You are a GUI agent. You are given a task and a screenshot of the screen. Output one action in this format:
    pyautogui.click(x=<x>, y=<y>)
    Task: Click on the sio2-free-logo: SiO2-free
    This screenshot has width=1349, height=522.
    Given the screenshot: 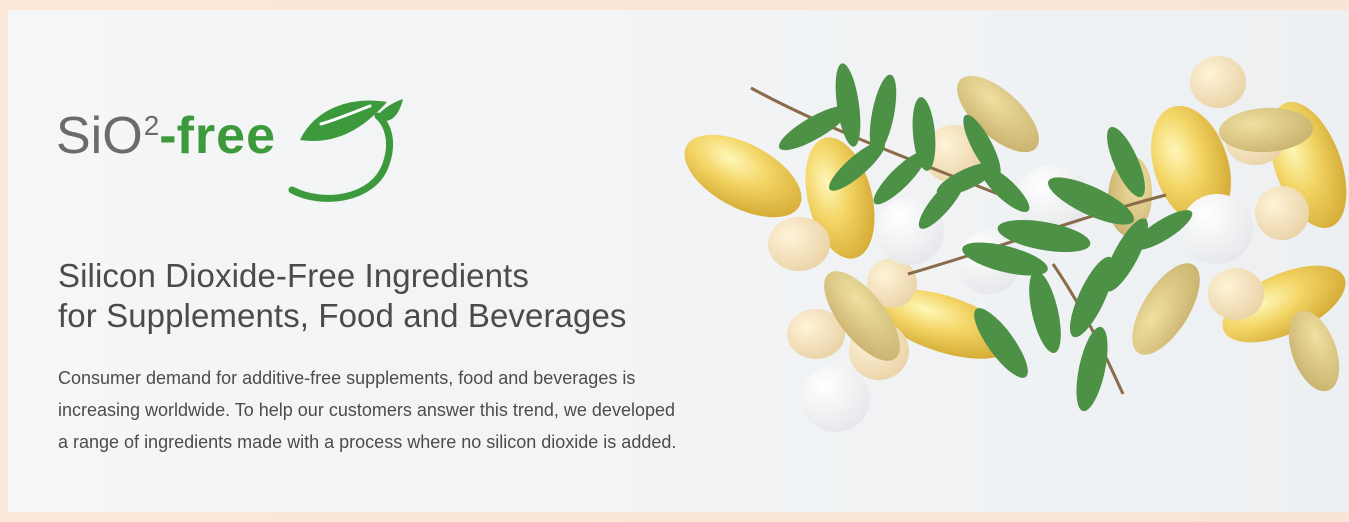 What is the action you would take?
    pyautogui.click(x=231, y=147)
    